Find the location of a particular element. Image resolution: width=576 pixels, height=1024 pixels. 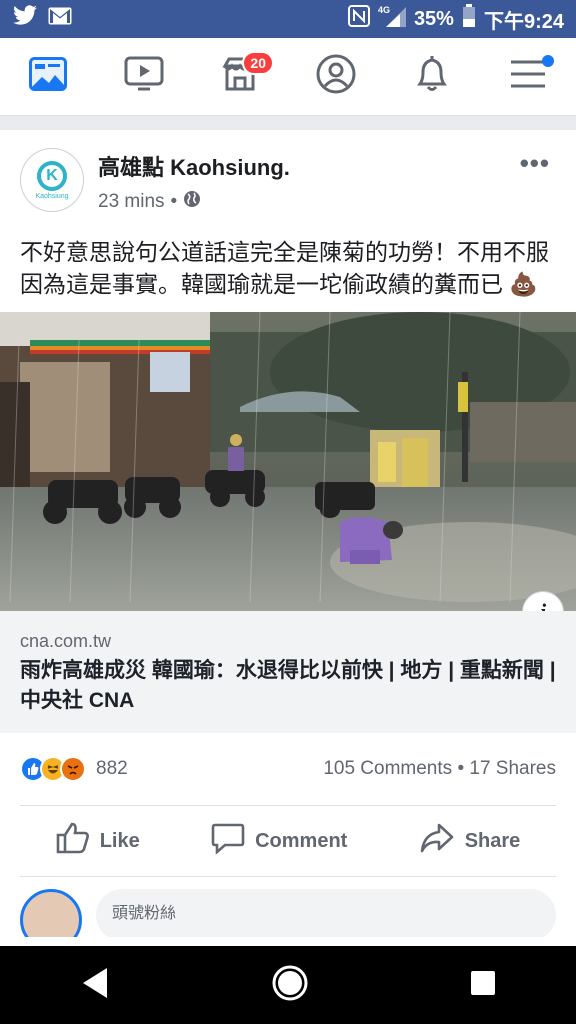

nfc-icon is located at coordinates (358, 19).